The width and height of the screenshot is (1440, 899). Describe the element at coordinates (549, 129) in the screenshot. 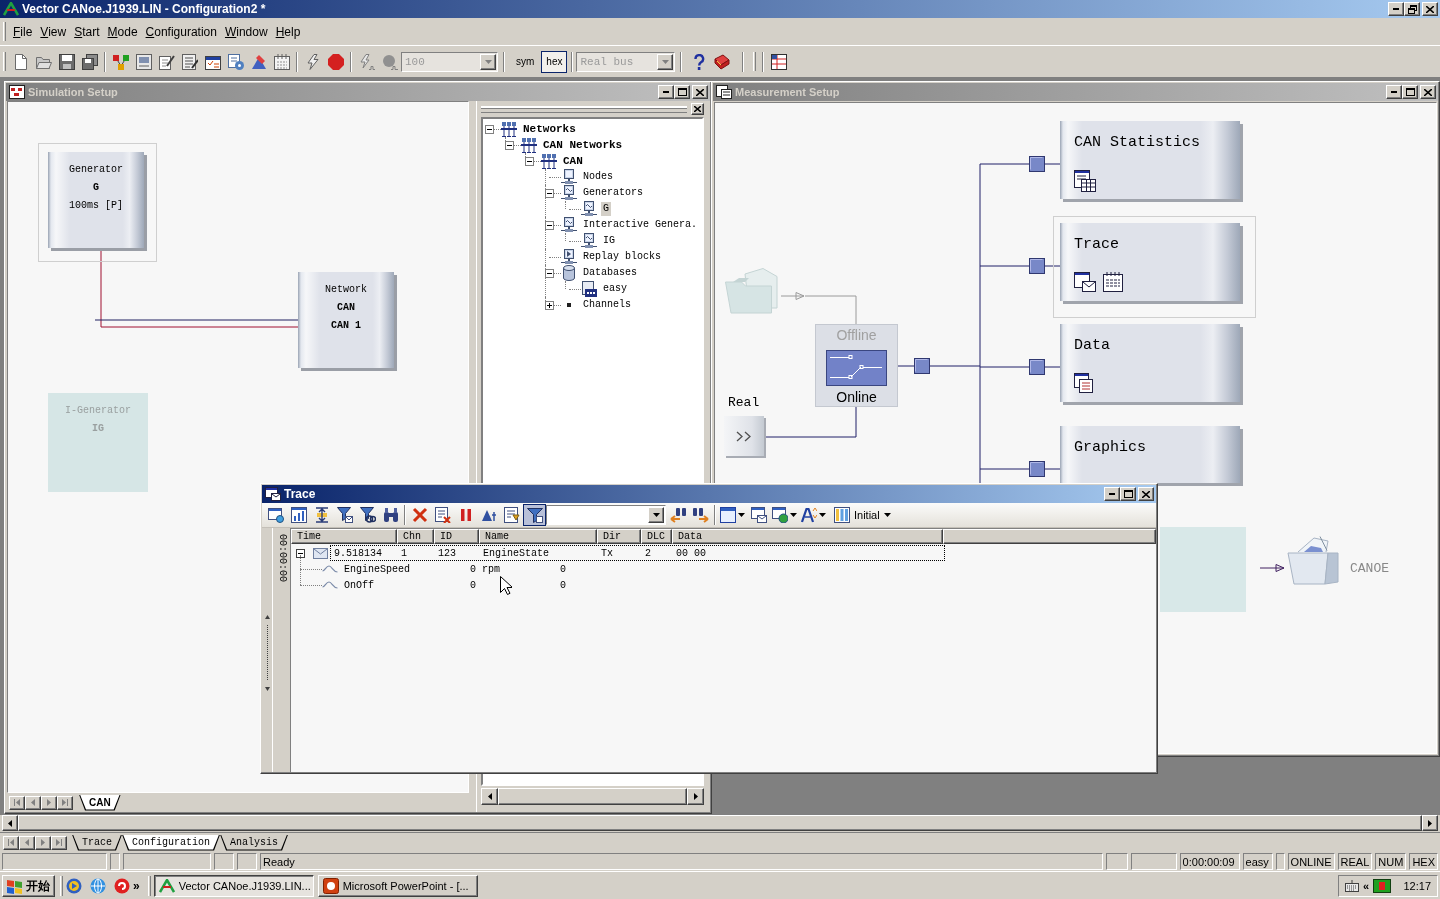

I see `tree-item: Networks` at that location.